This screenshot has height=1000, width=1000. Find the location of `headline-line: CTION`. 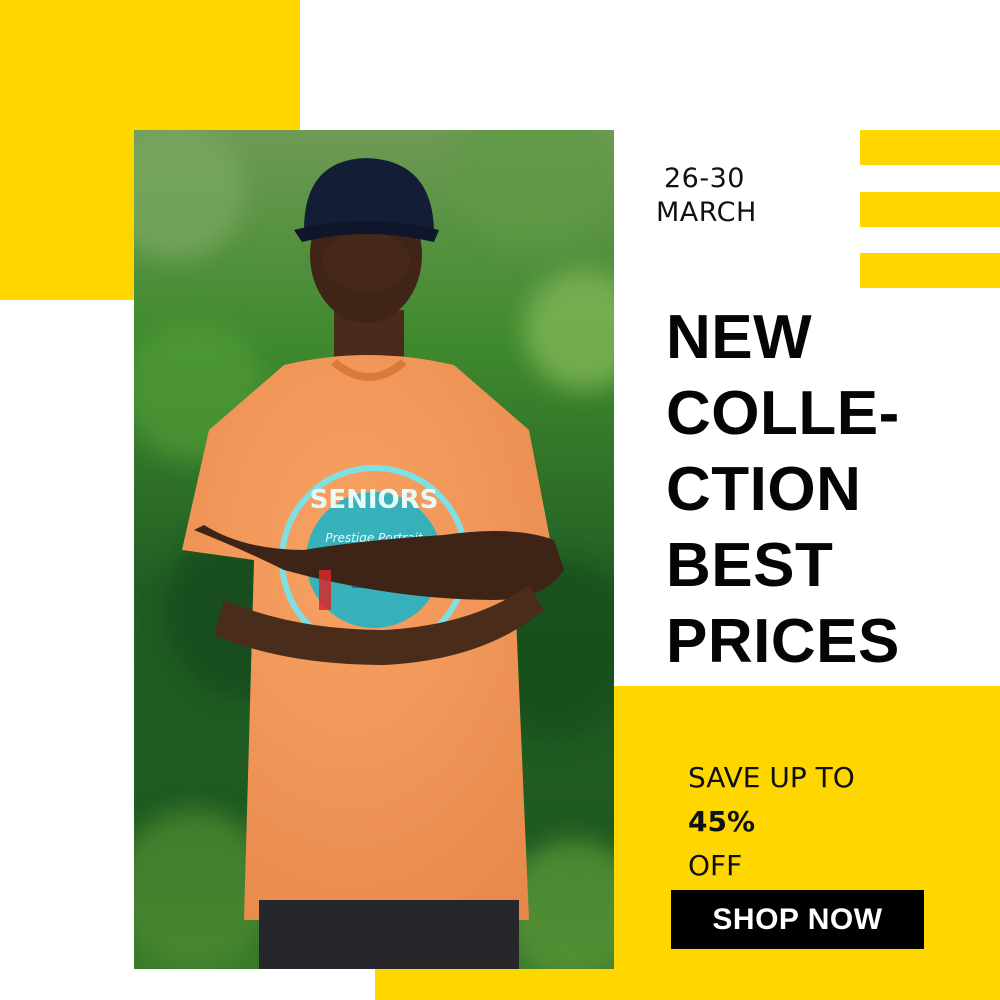

headline-line: CTION is located at coordinates (764, 489).